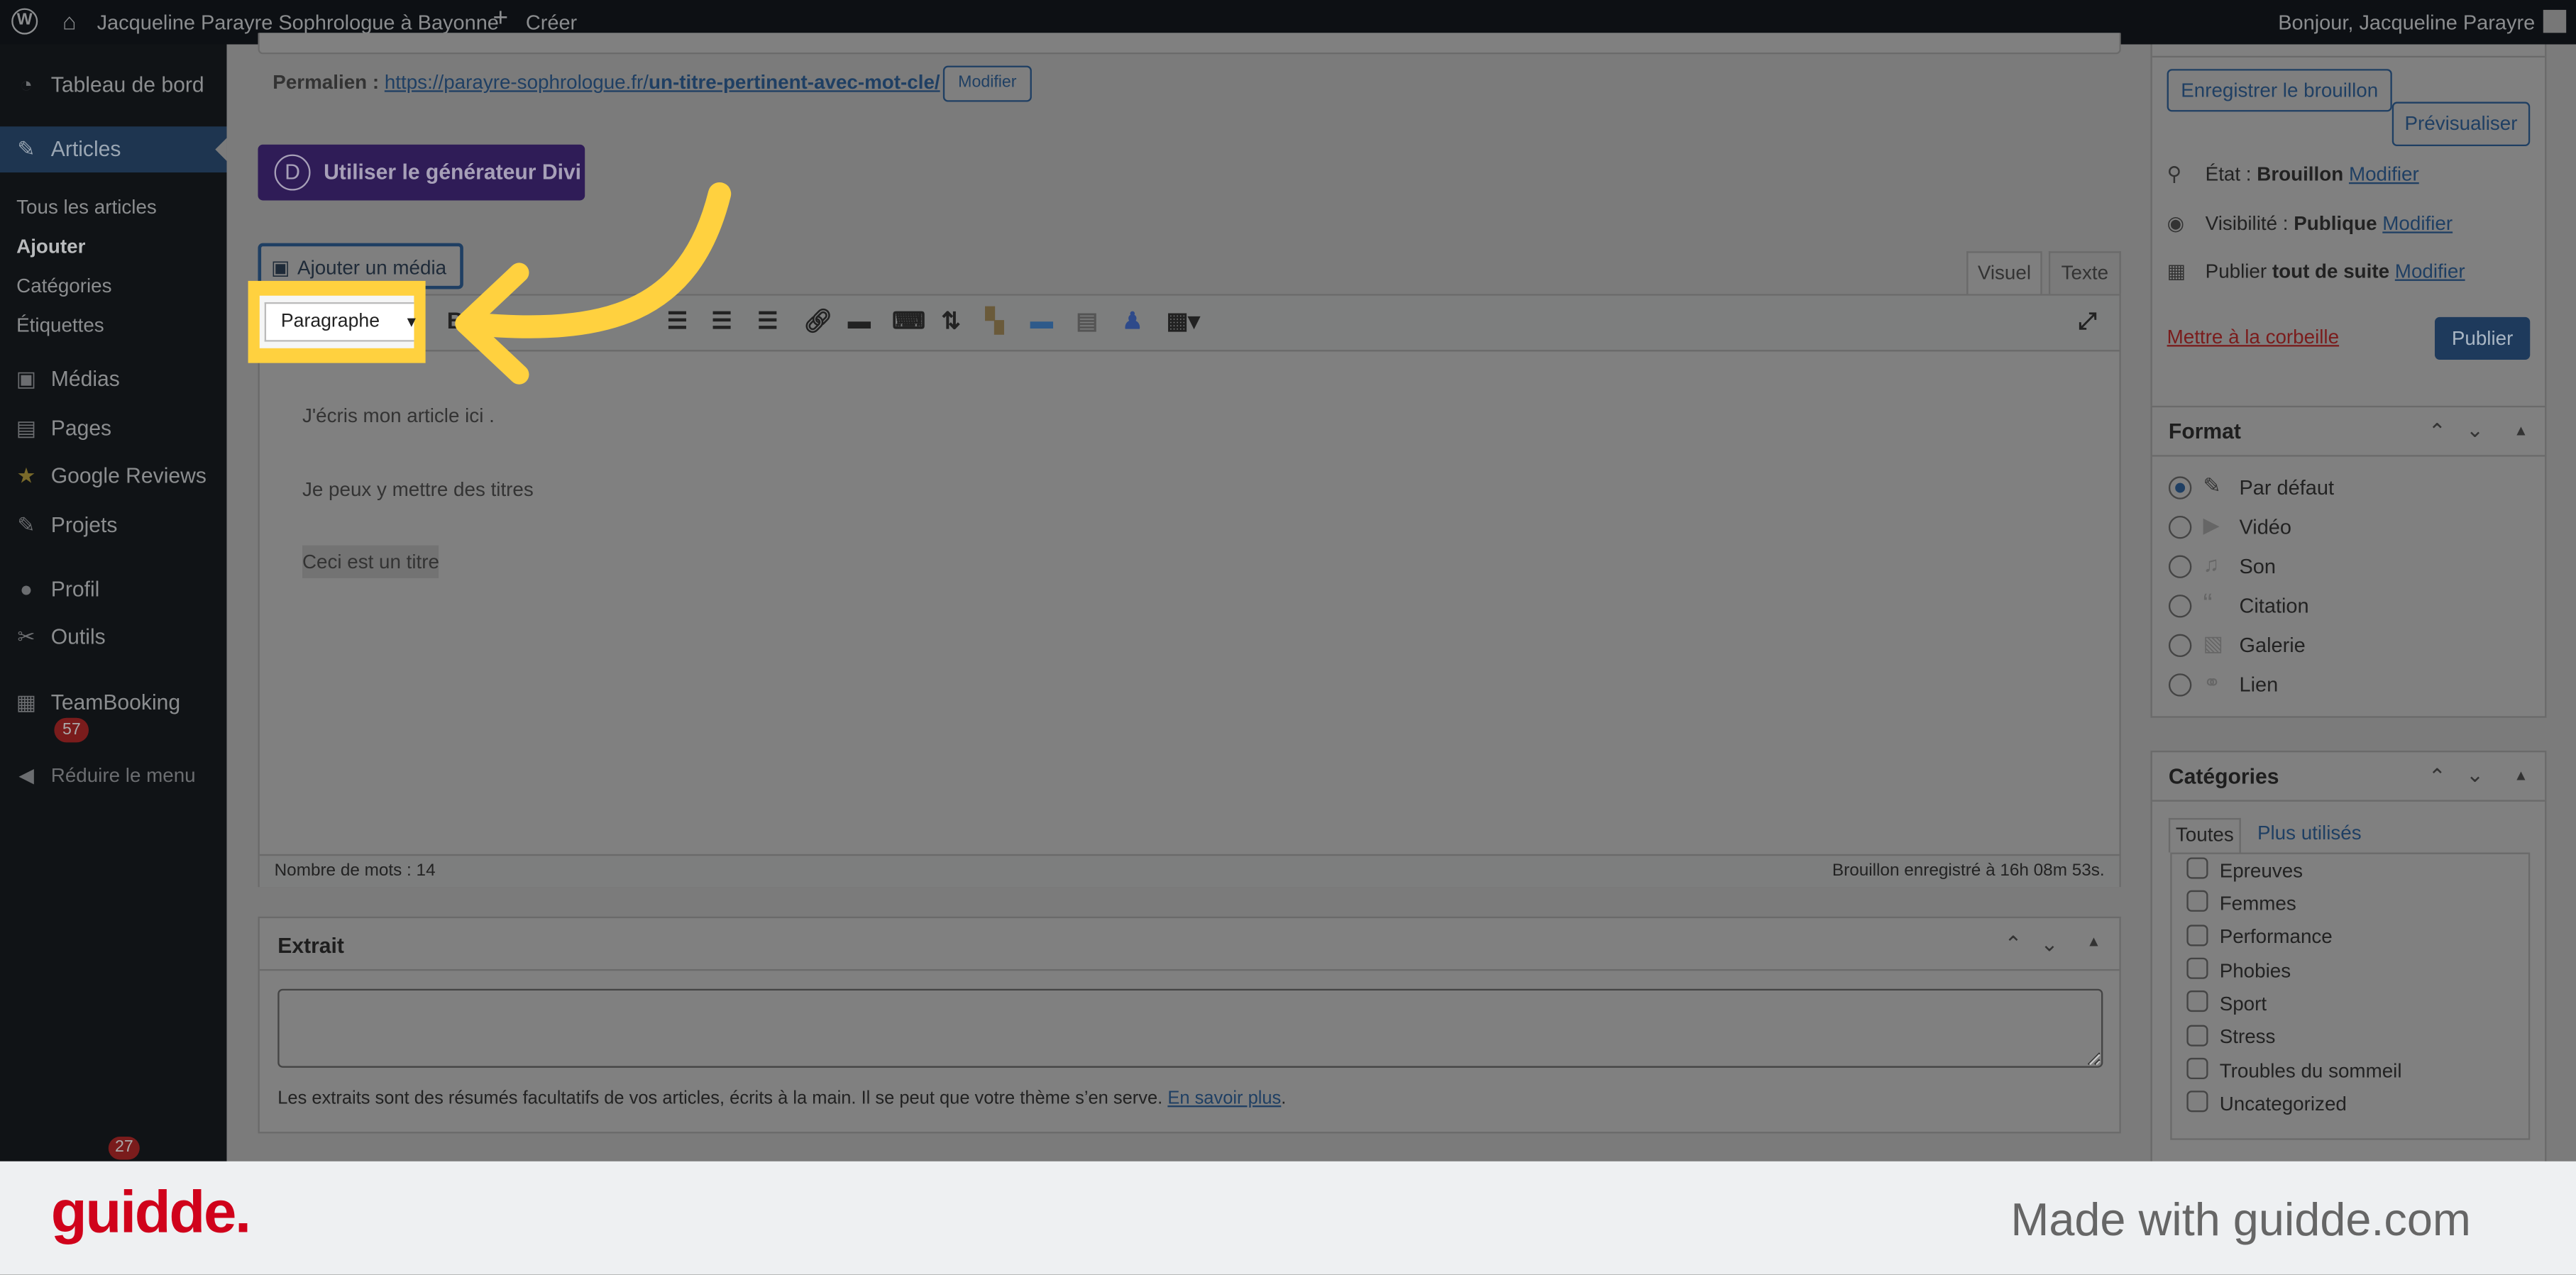  What do you see at coordinates (1288, 1218) in the screenshot?
I see `guidde-footer: guidde. Made with guidde.com` at bounding box center [1288, 1218].